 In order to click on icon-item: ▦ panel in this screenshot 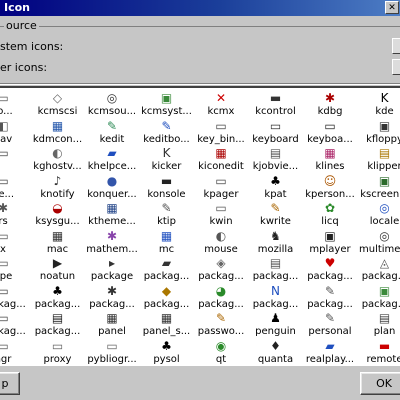, I will do `click(112, 324)`.